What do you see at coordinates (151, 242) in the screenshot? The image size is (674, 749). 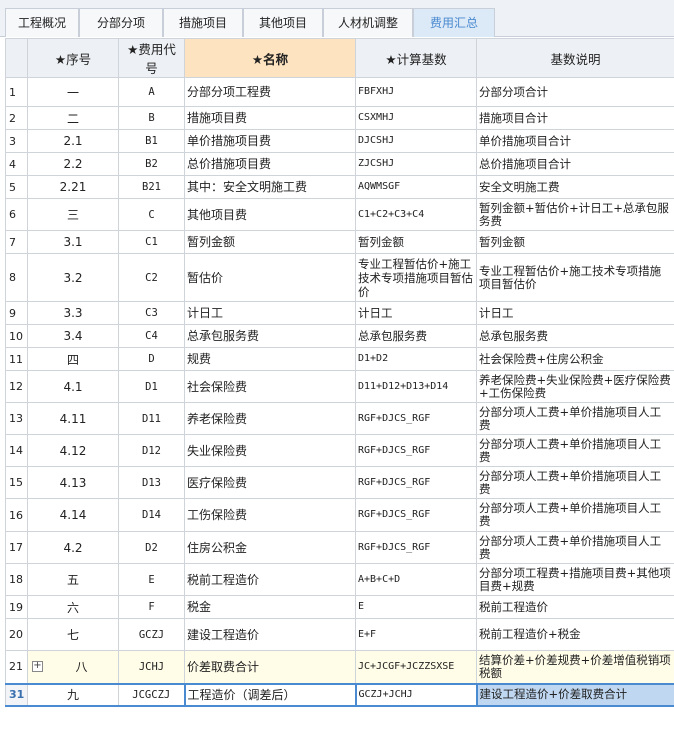 I see `cell-code: C1` at bounding box center [151, 242].